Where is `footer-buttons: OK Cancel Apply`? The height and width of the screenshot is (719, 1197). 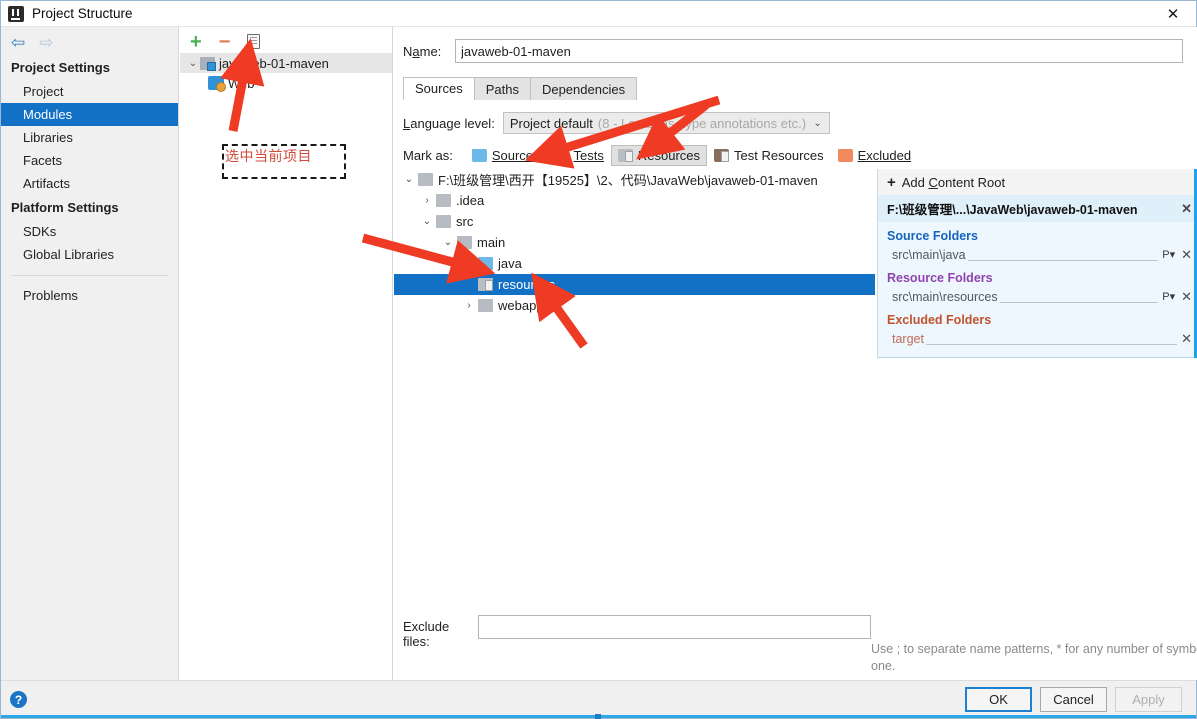
footer-buttons: OK Cancel Apply is located at coordinates (1080, 699).